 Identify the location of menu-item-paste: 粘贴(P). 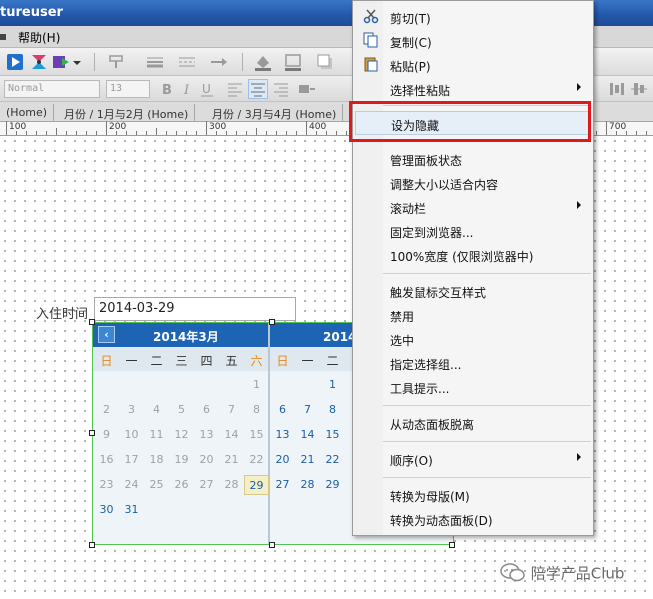
(473, 65).